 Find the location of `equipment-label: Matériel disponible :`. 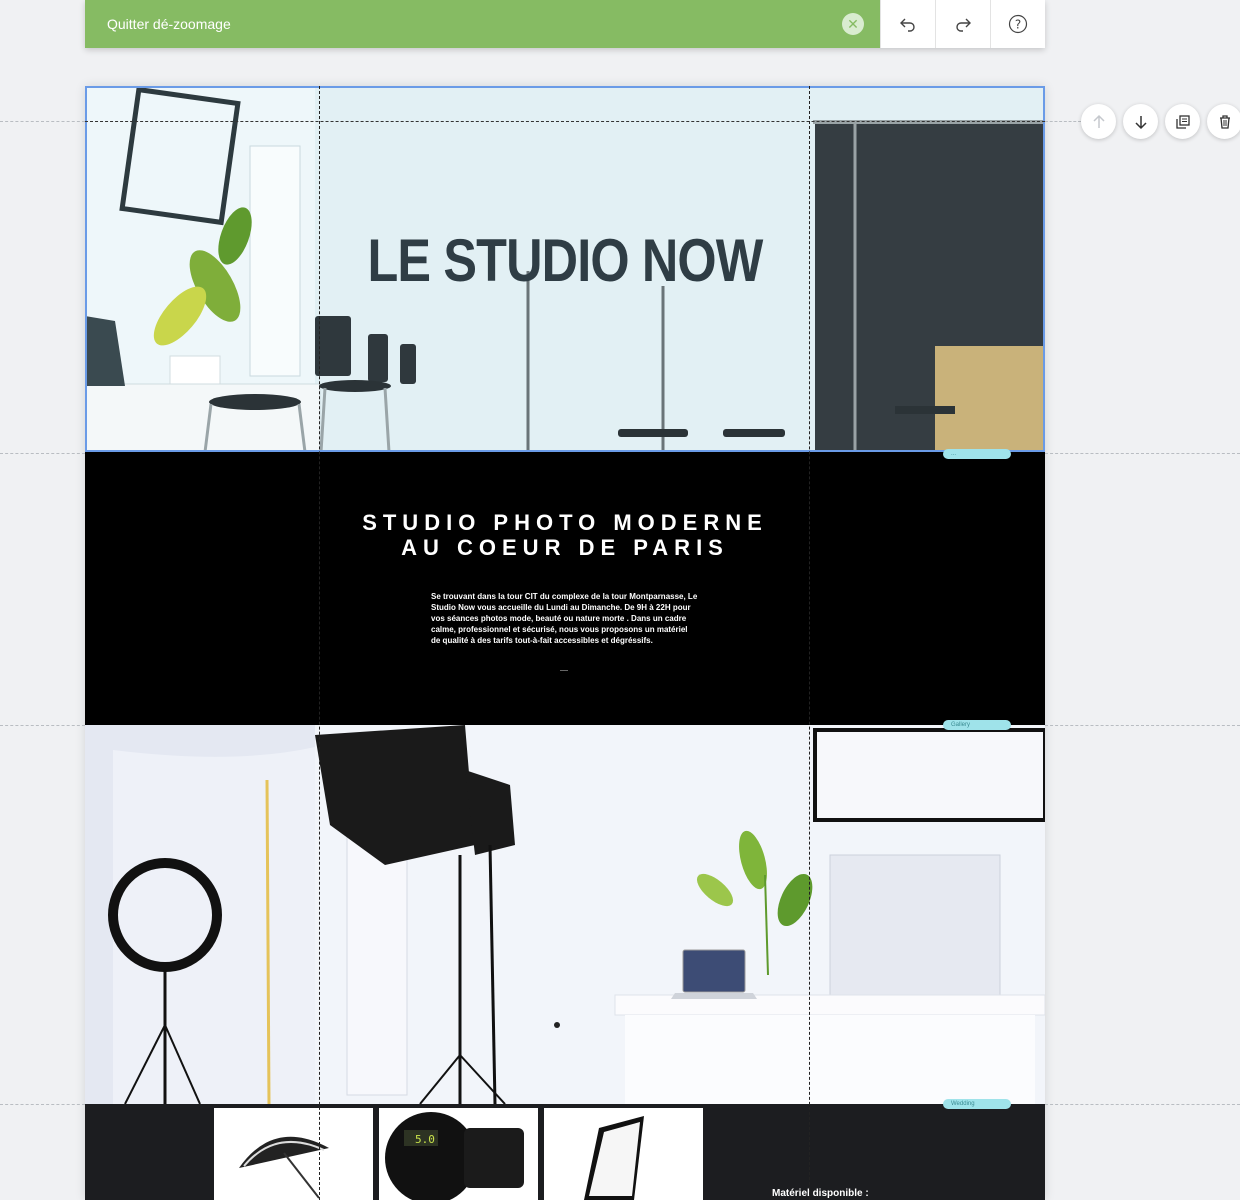

equipment-label: Matériel disponible : is located at coordinates (820, 1193).